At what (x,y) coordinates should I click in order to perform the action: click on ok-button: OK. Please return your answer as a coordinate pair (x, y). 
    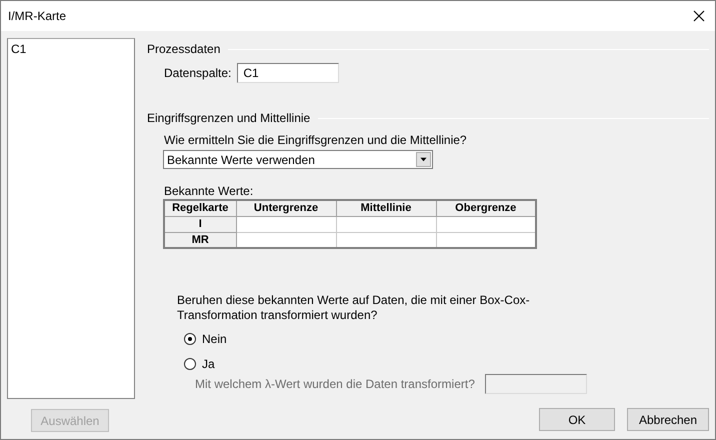
    Looking at the image, I should click on (577, 419).